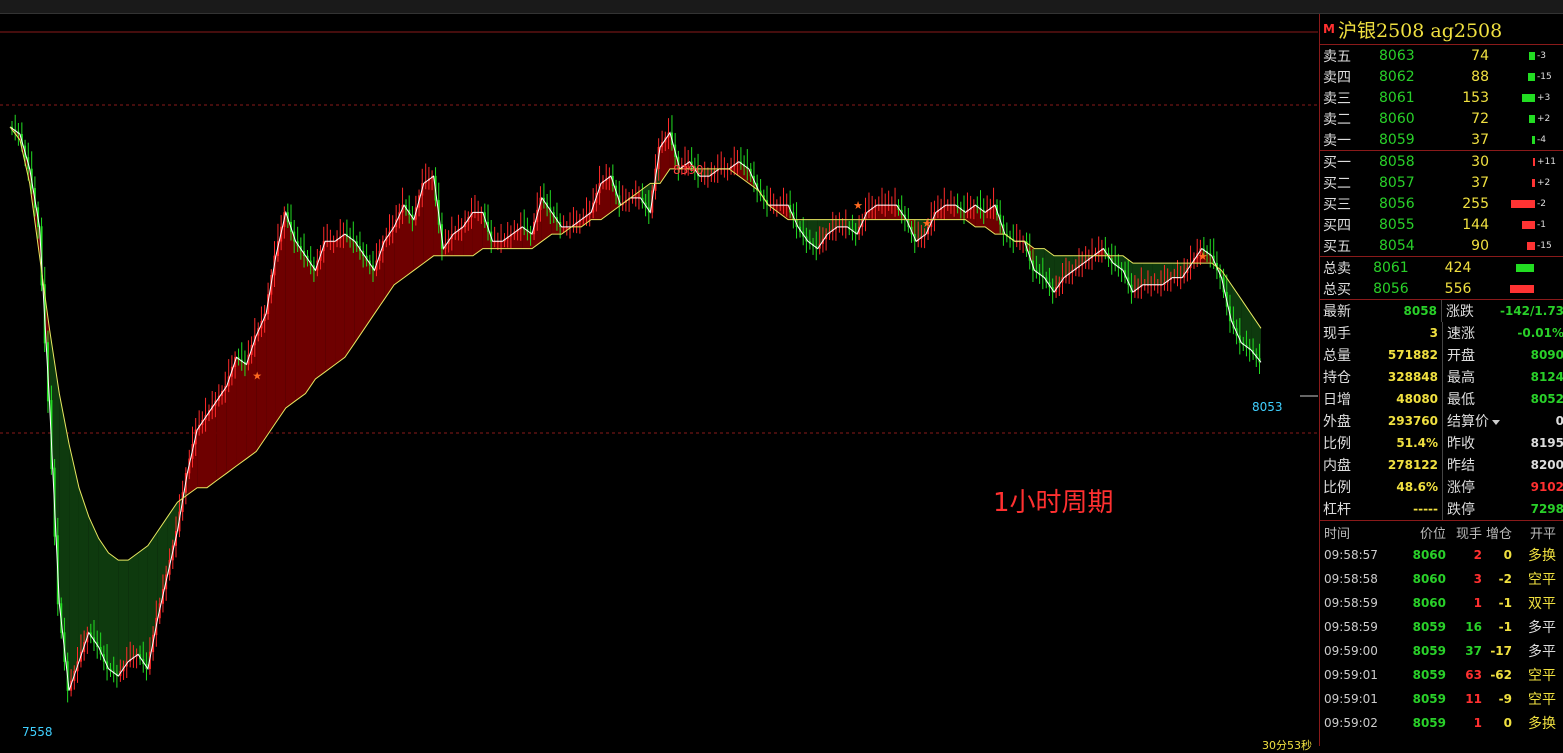  Describe the element at coordinates (1441, 579) in the screenshot. I see `tick-row: 09:58:58 8060 3 -2 空平` at that location.